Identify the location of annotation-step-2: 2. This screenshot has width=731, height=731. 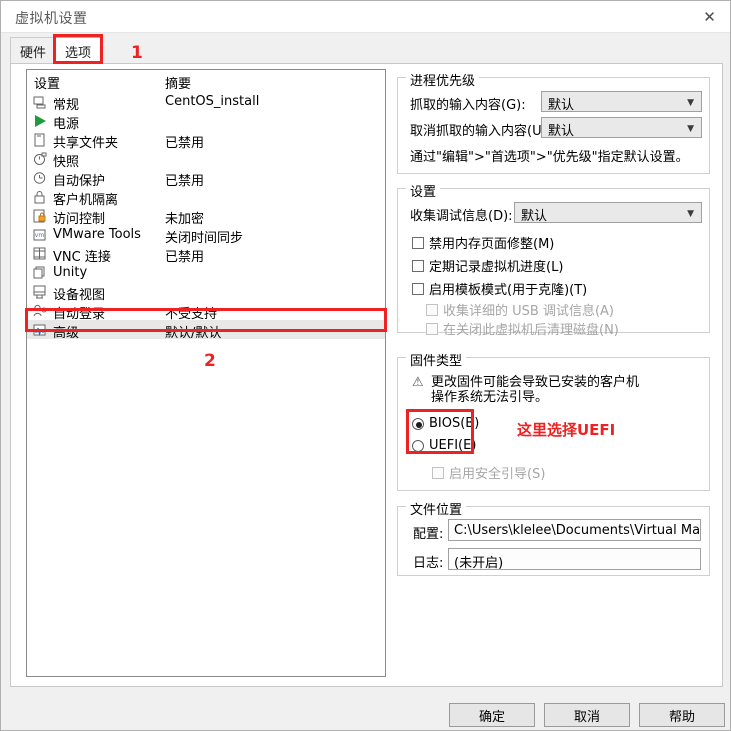
(210, 361).